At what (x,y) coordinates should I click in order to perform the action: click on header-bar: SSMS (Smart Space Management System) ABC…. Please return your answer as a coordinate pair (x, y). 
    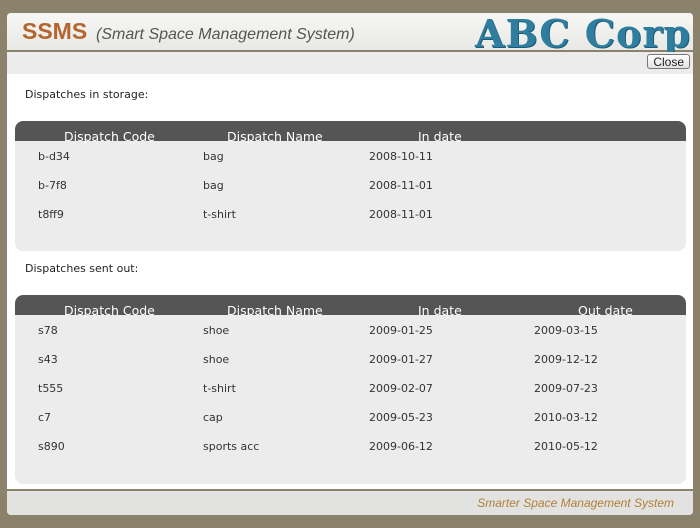
    Looking at the image, I should click on (350, 34).